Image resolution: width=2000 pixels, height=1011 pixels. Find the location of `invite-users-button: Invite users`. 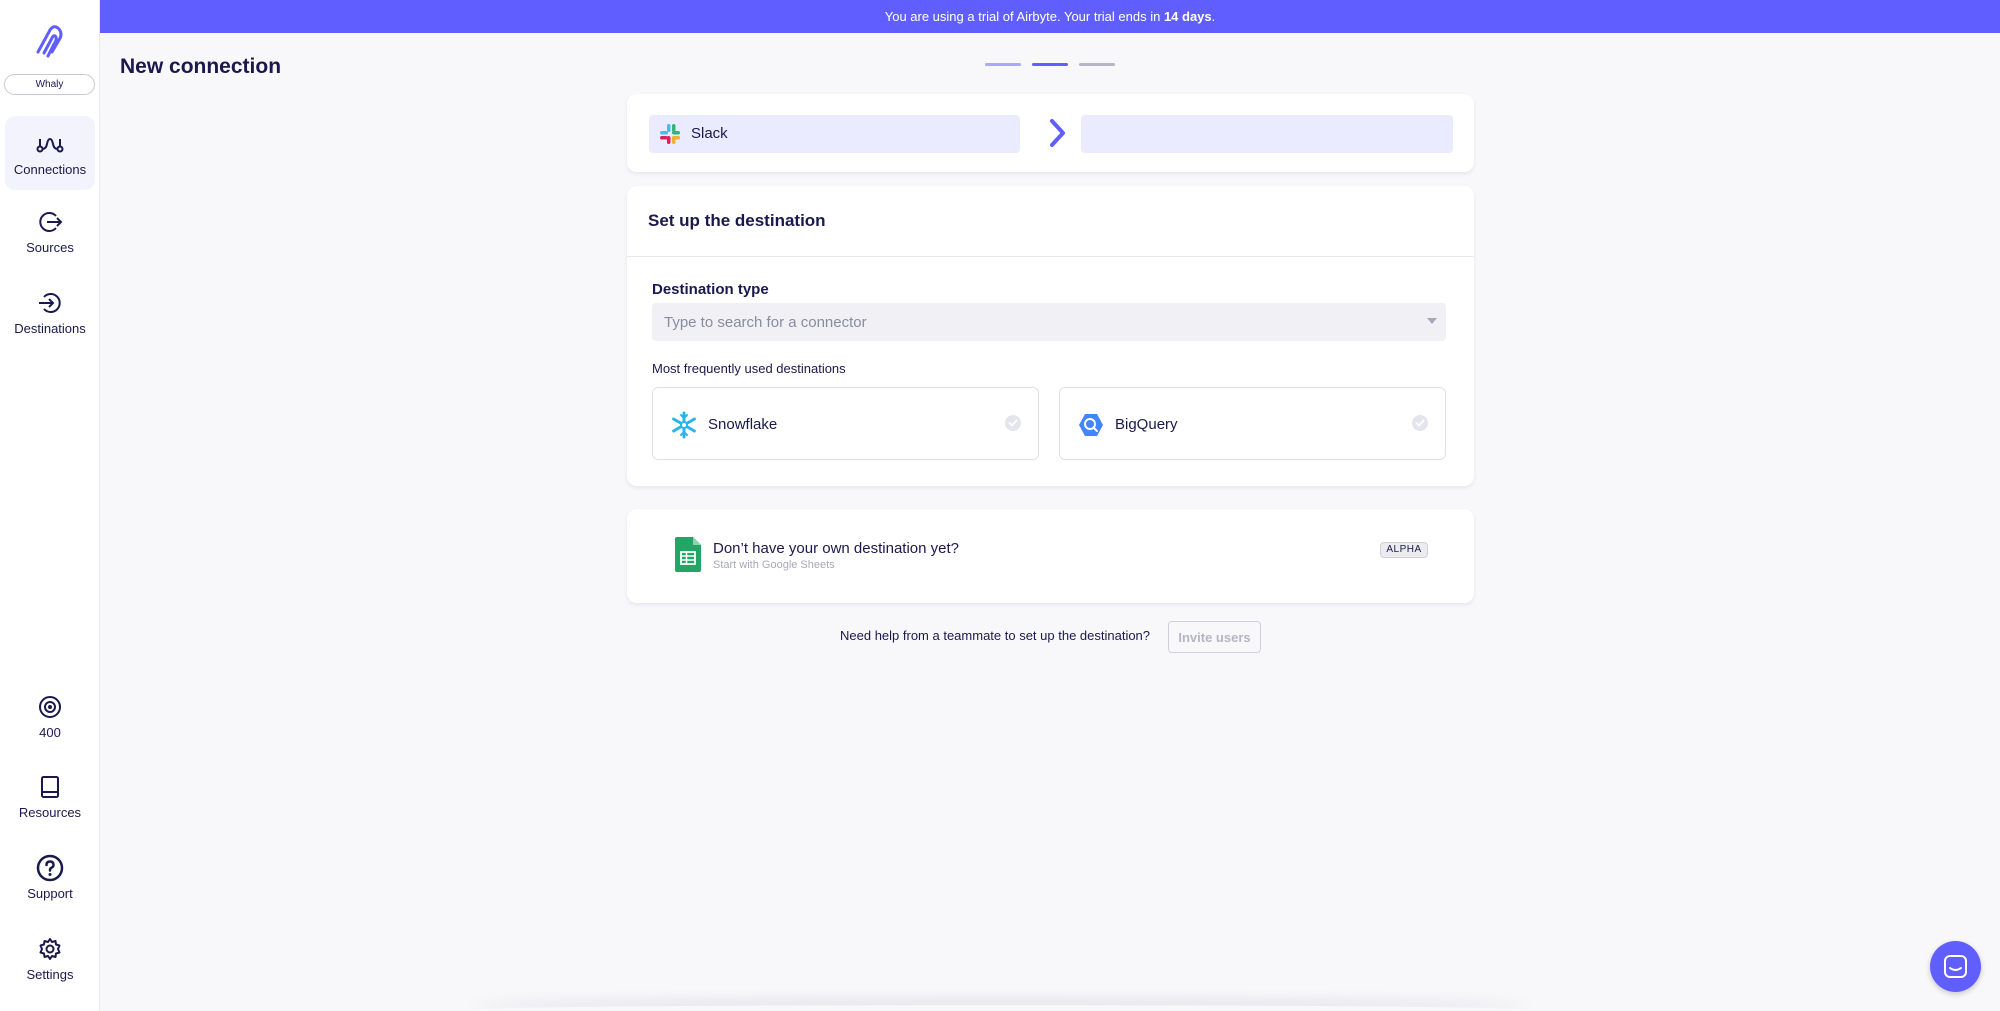

invite-users-button: Invite users is located at coordinates (1214, 637).